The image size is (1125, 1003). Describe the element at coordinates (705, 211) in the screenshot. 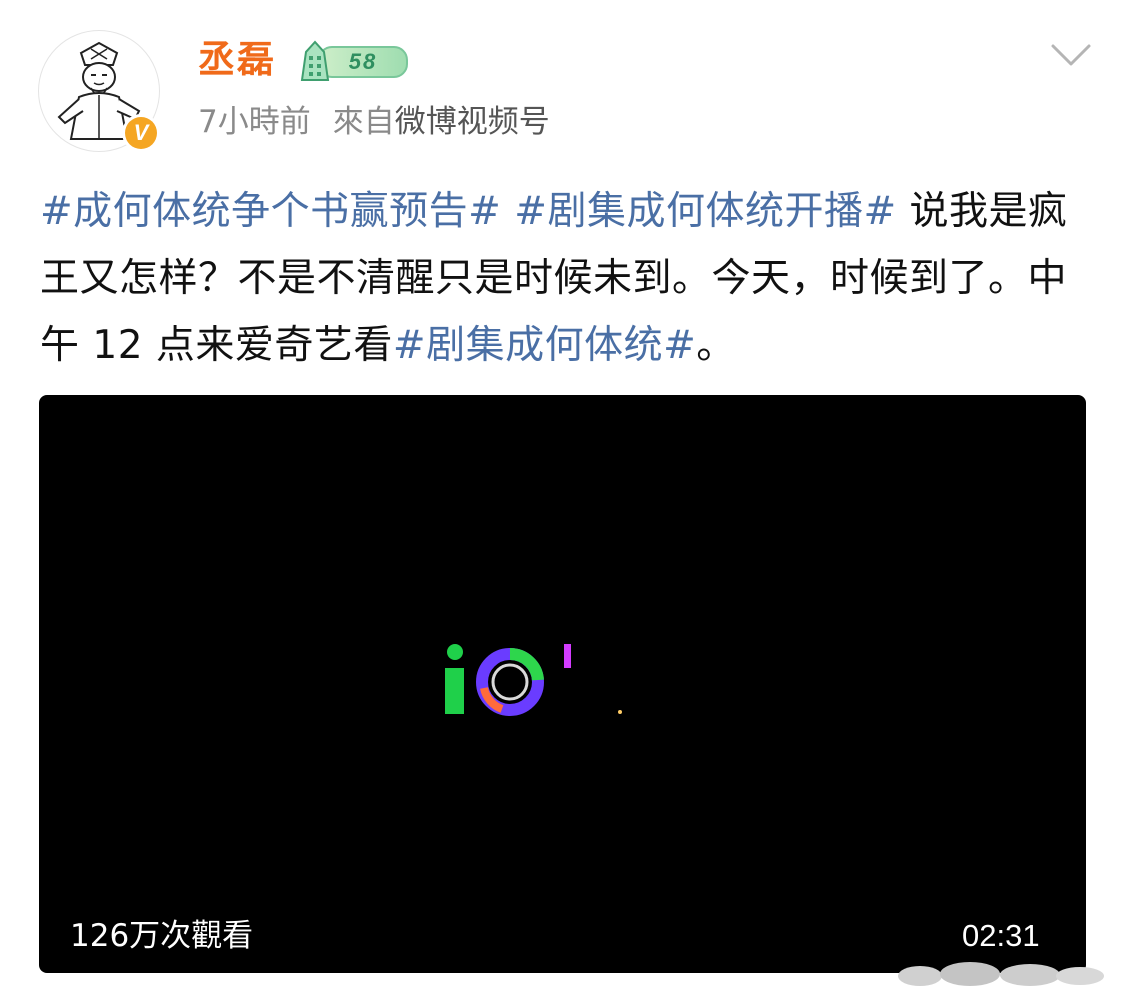

I see `topic-link: #剧集成何体统开播#` at that location.